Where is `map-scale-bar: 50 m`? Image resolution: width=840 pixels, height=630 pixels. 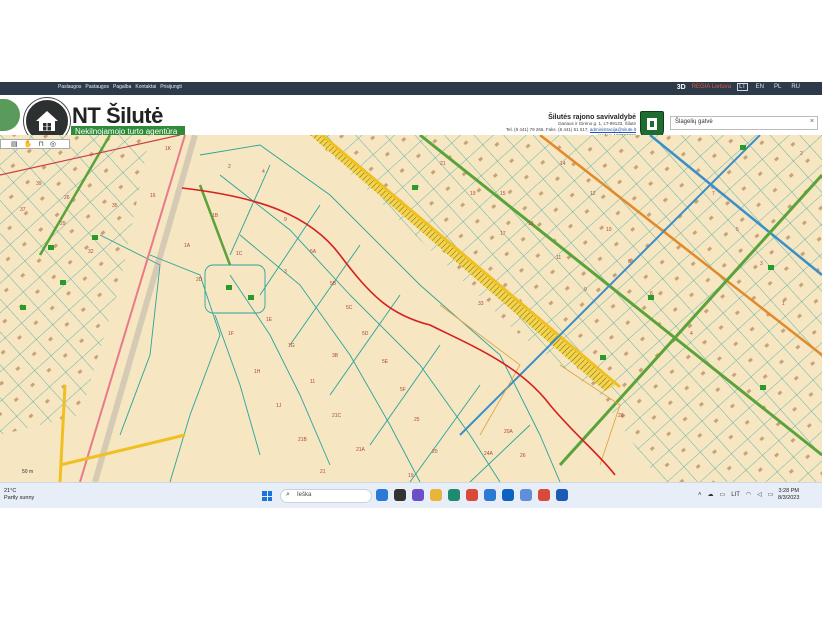
map-scale-bar: 50 m is located at coordinates (28, 472).